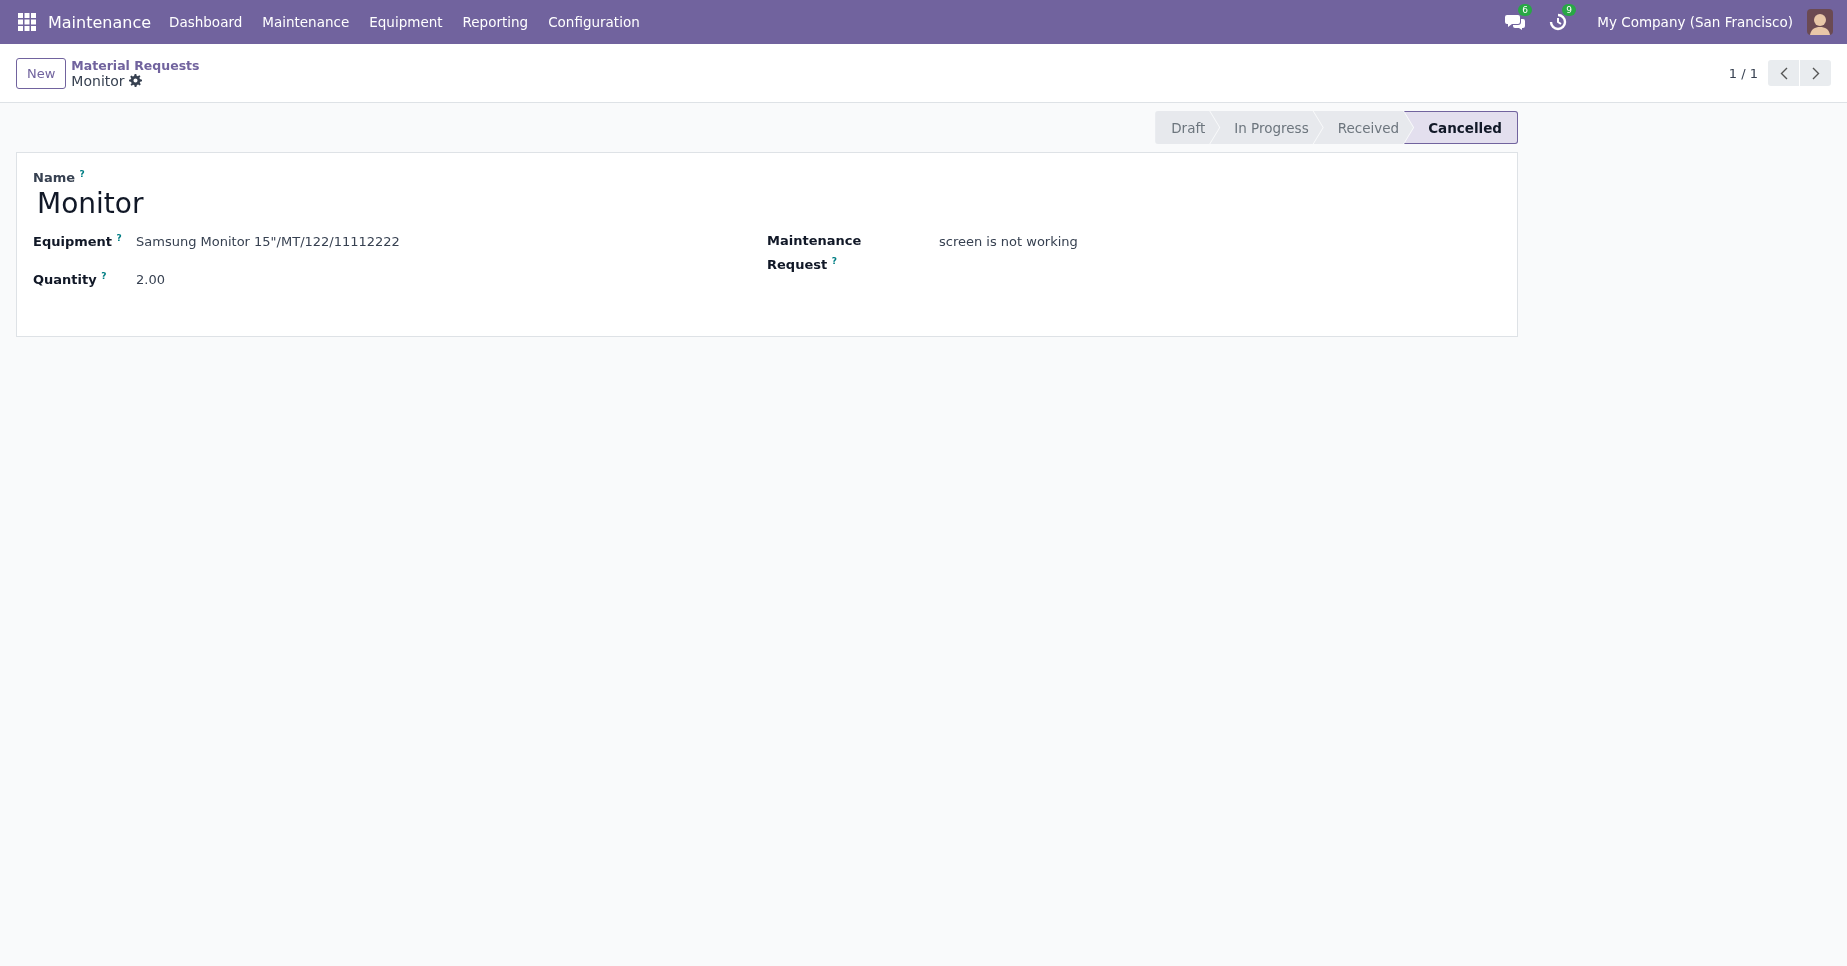 This screenshot has width=1847, height=966. I want to click on message-count-badge: 6, so click(1525, 10).